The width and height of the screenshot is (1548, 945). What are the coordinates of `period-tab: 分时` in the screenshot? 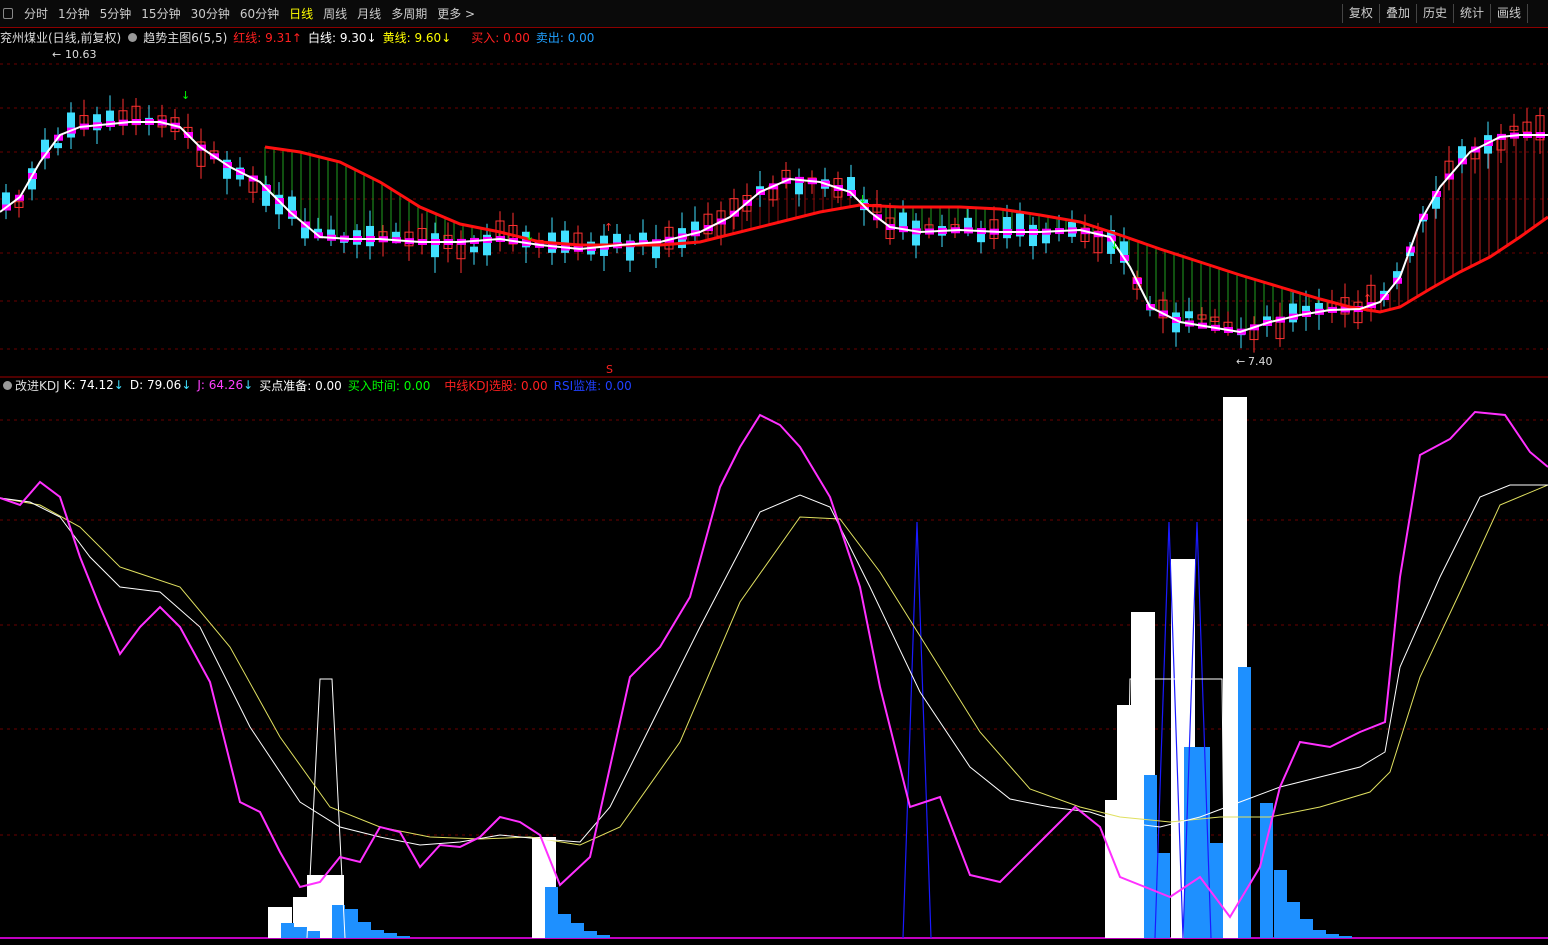 It's located at (36, 13).